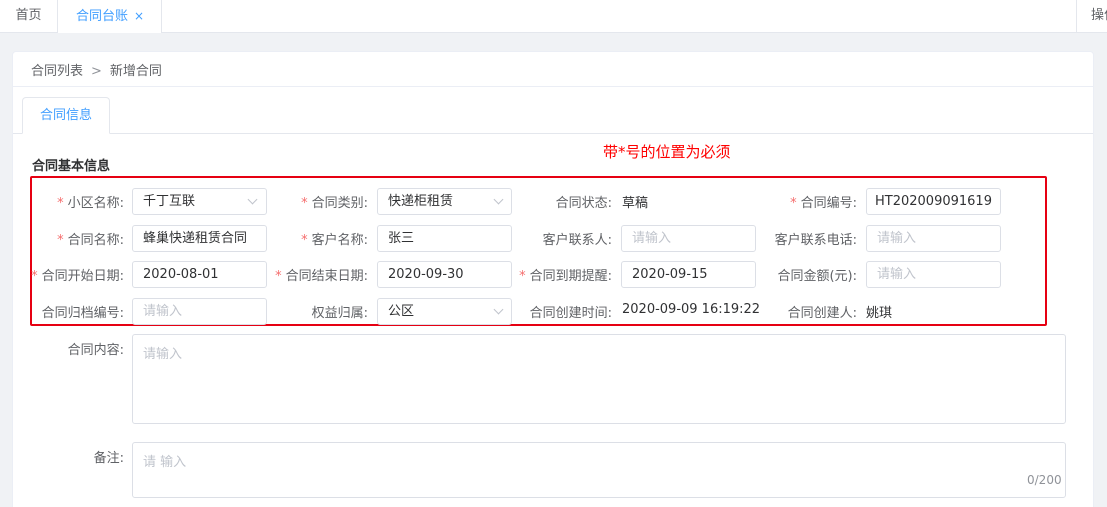  Describe the element at coordinates (565, 276) in the screenshot. I see `expiry-reminder-label: * 合同到期提醒:` at that location.